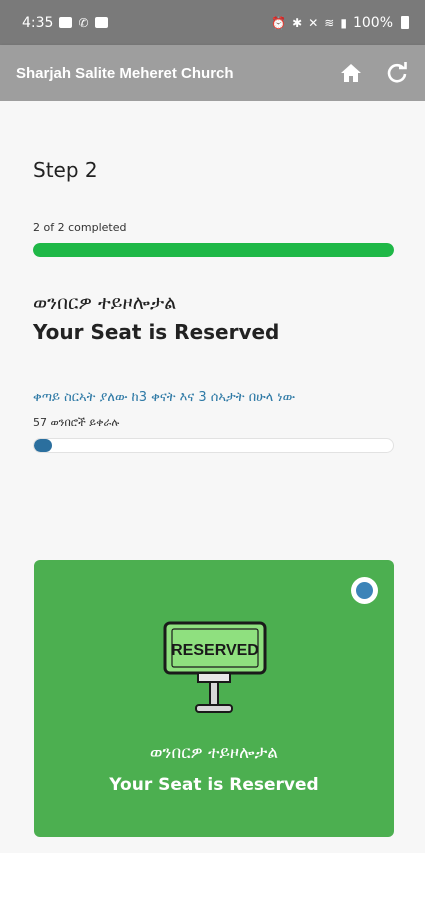  What do you see at coordinates (76, 422) in the screenshot?
I see `seats-left-text: 57 ወንበሮች ይቀራሉ` at bounding box center [76, 422].